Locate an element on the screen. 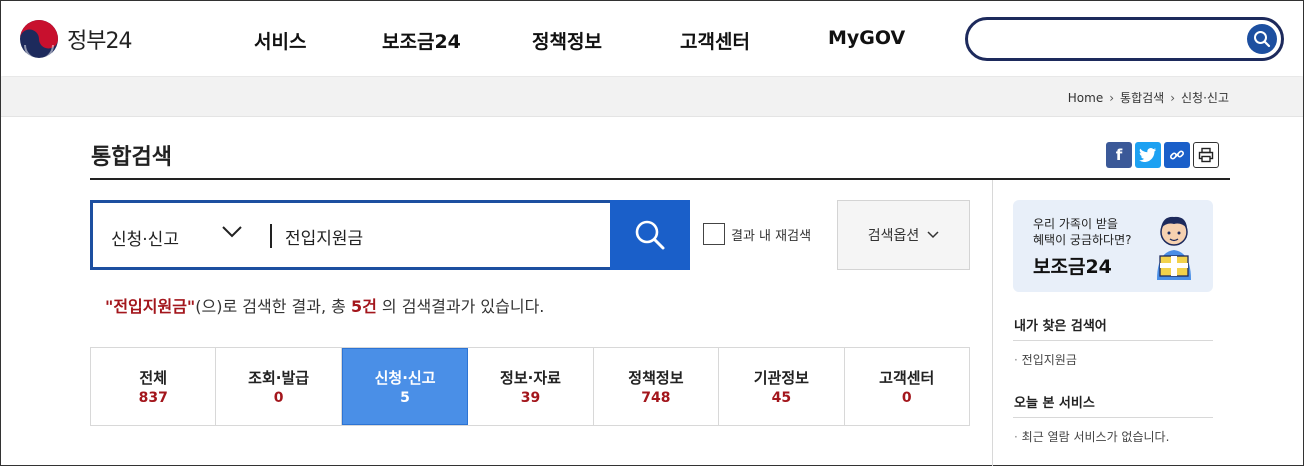 Image resolution: width=1304 pixels, height=466 pixels. link-icon is located at coordinates (1177, 155).